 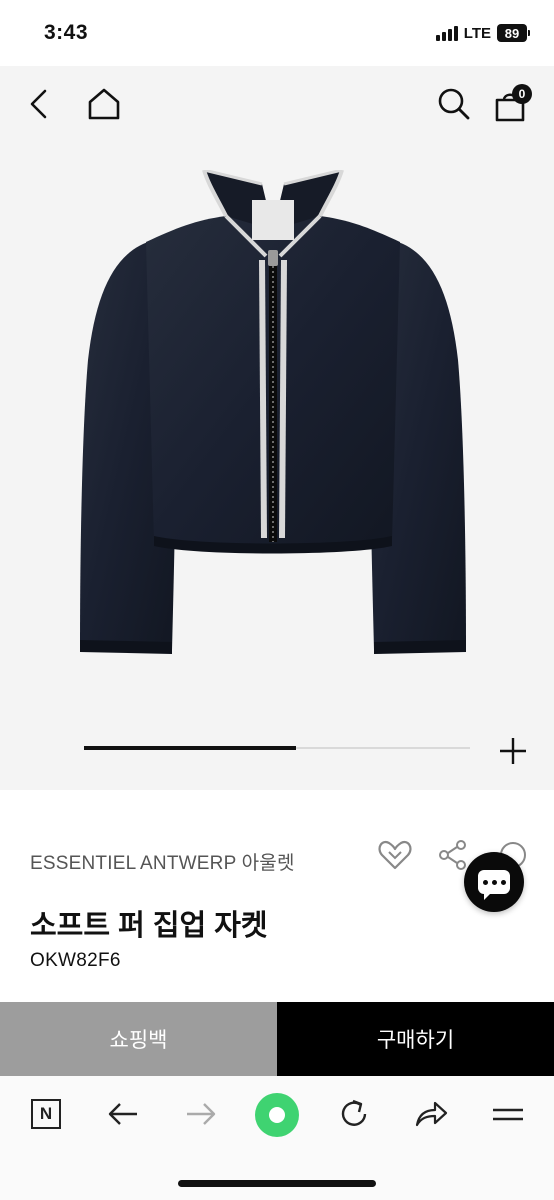 What do you see at coordinates (138, 1039) in the screenshot?
I see `add-to-cart-button: 쇼핑백` at bounding box center [138, 1039].